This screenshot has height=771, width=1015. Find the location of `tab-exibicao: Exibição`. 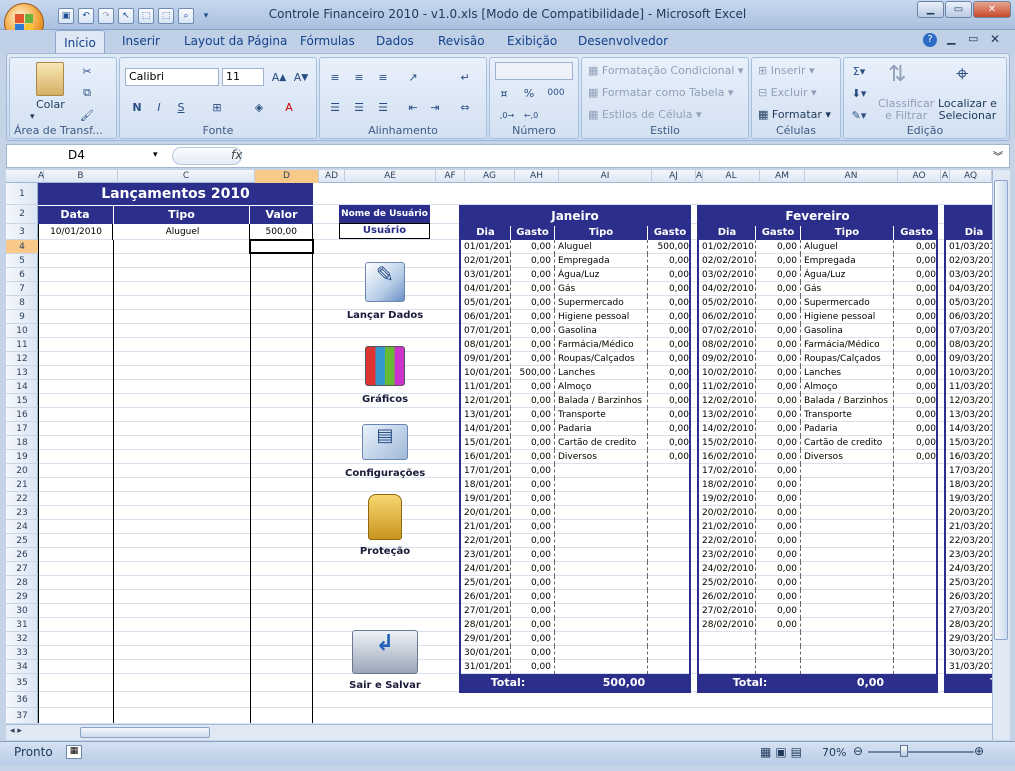

tab-exibicao: Exibição is located at coordinates (532, 41).